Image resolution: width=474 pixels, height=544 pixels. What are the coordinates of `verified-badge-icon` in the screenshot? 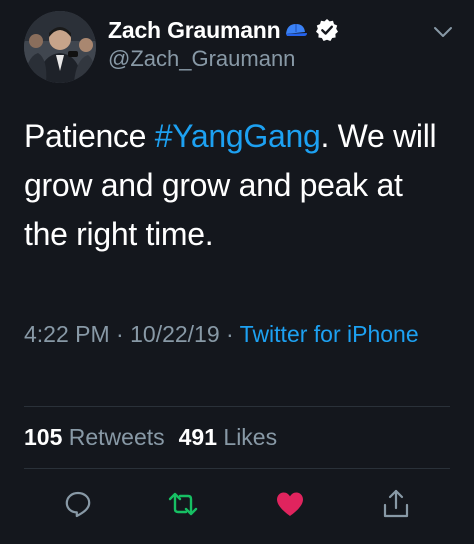 It's located at (327, 30).